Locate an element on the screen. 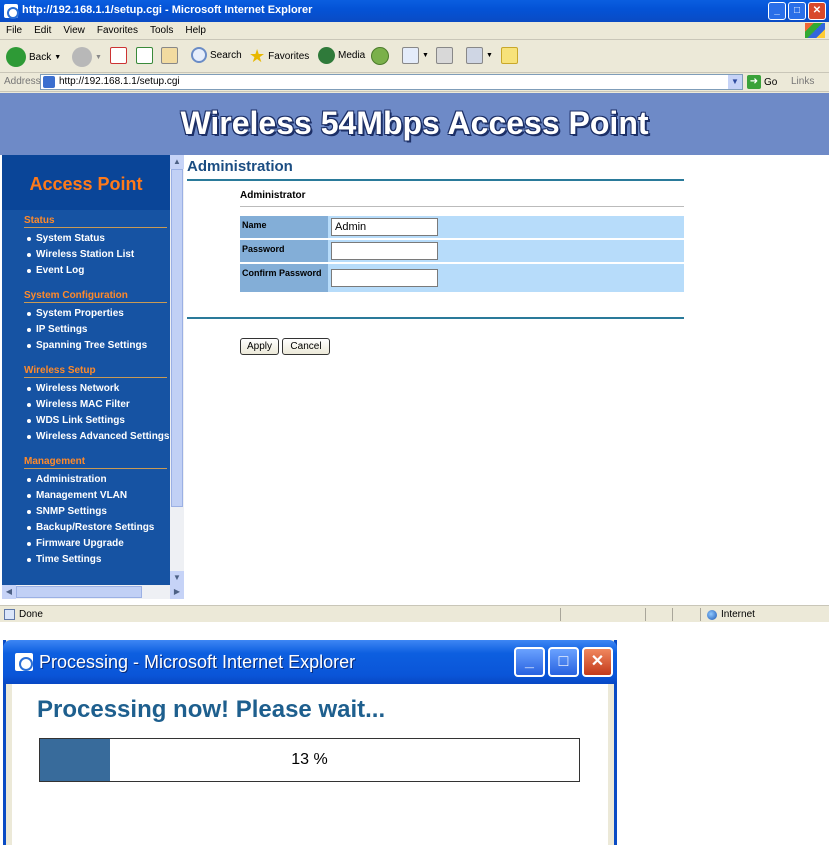  history-button is located at coordinates (380, 56).